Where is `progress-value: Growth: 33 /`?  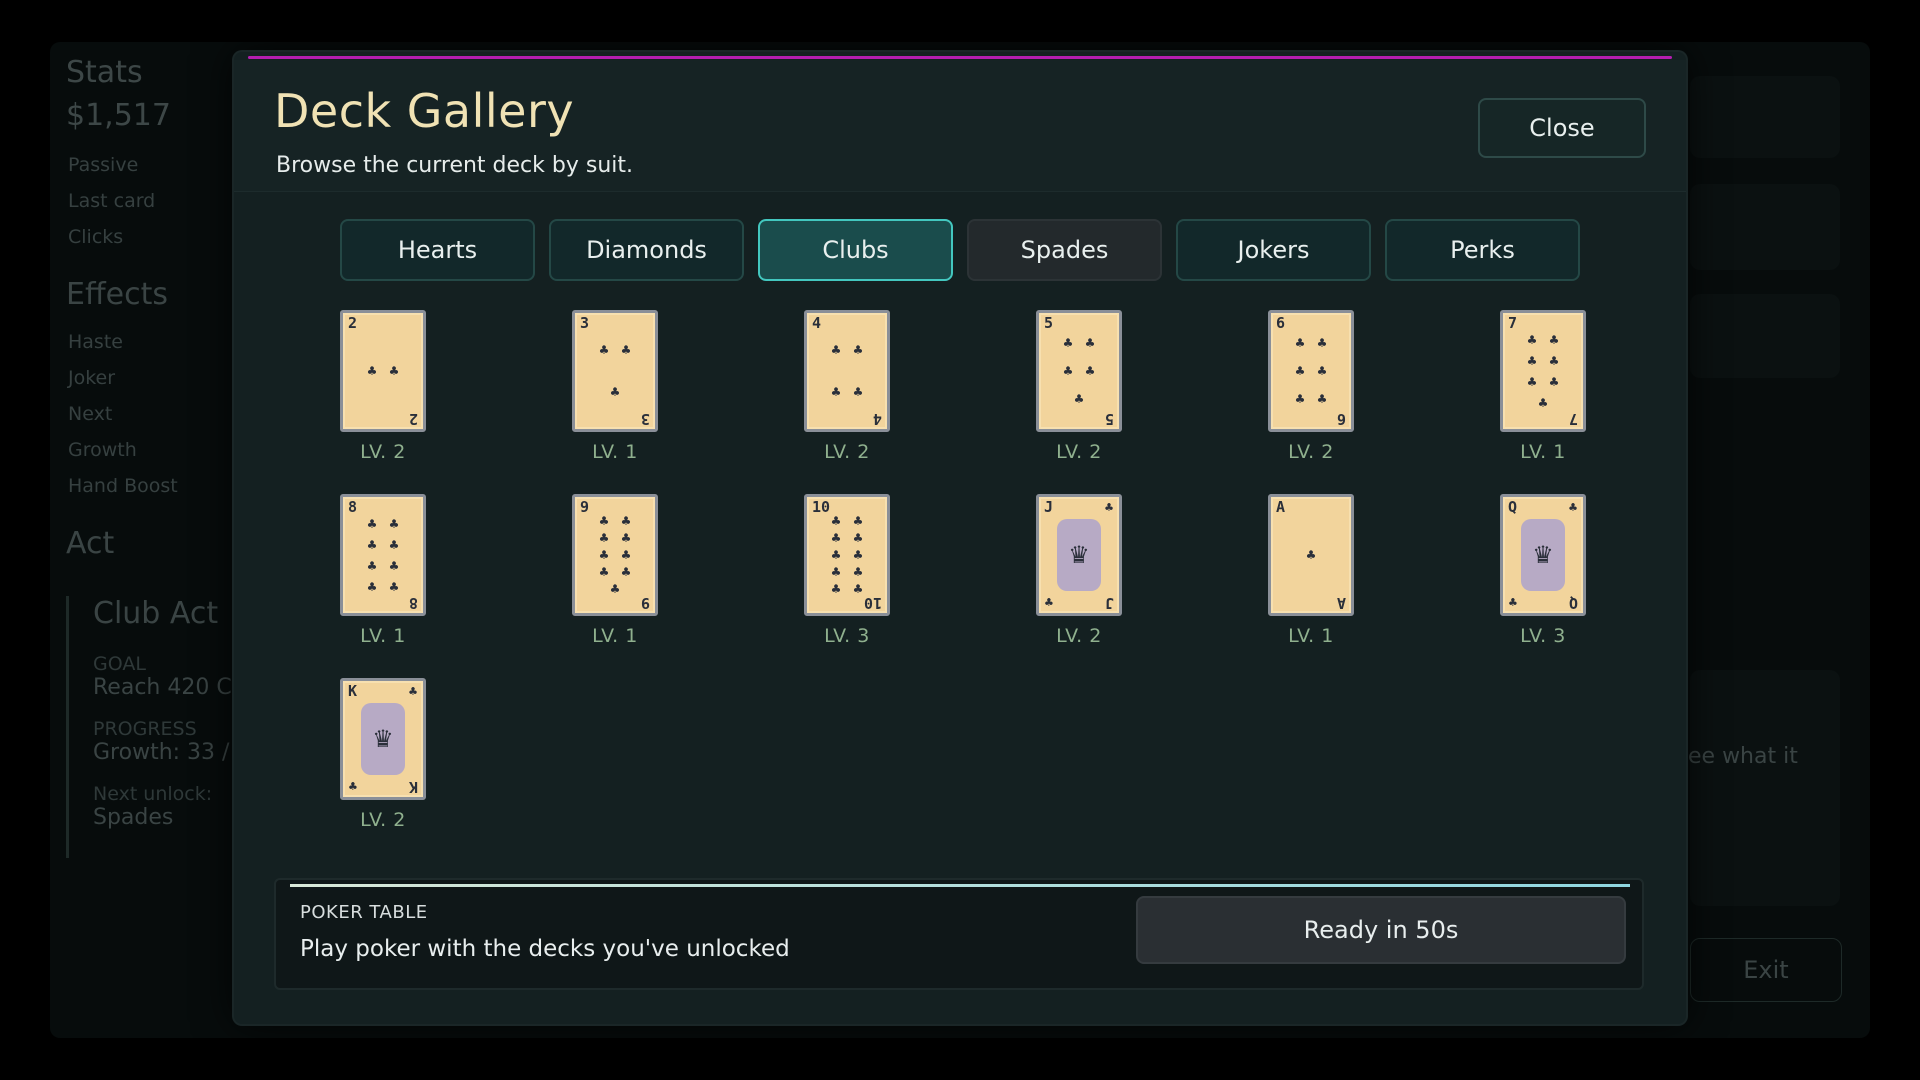 progress-value: Growth: 33 / is located at coordinates (161, 752).